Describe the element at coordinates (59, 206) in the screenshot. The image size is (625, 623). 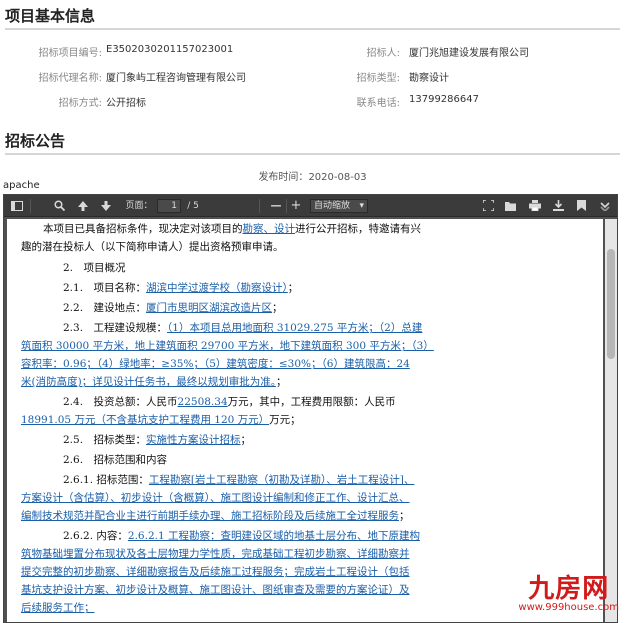
I see `search-icon` at that location.